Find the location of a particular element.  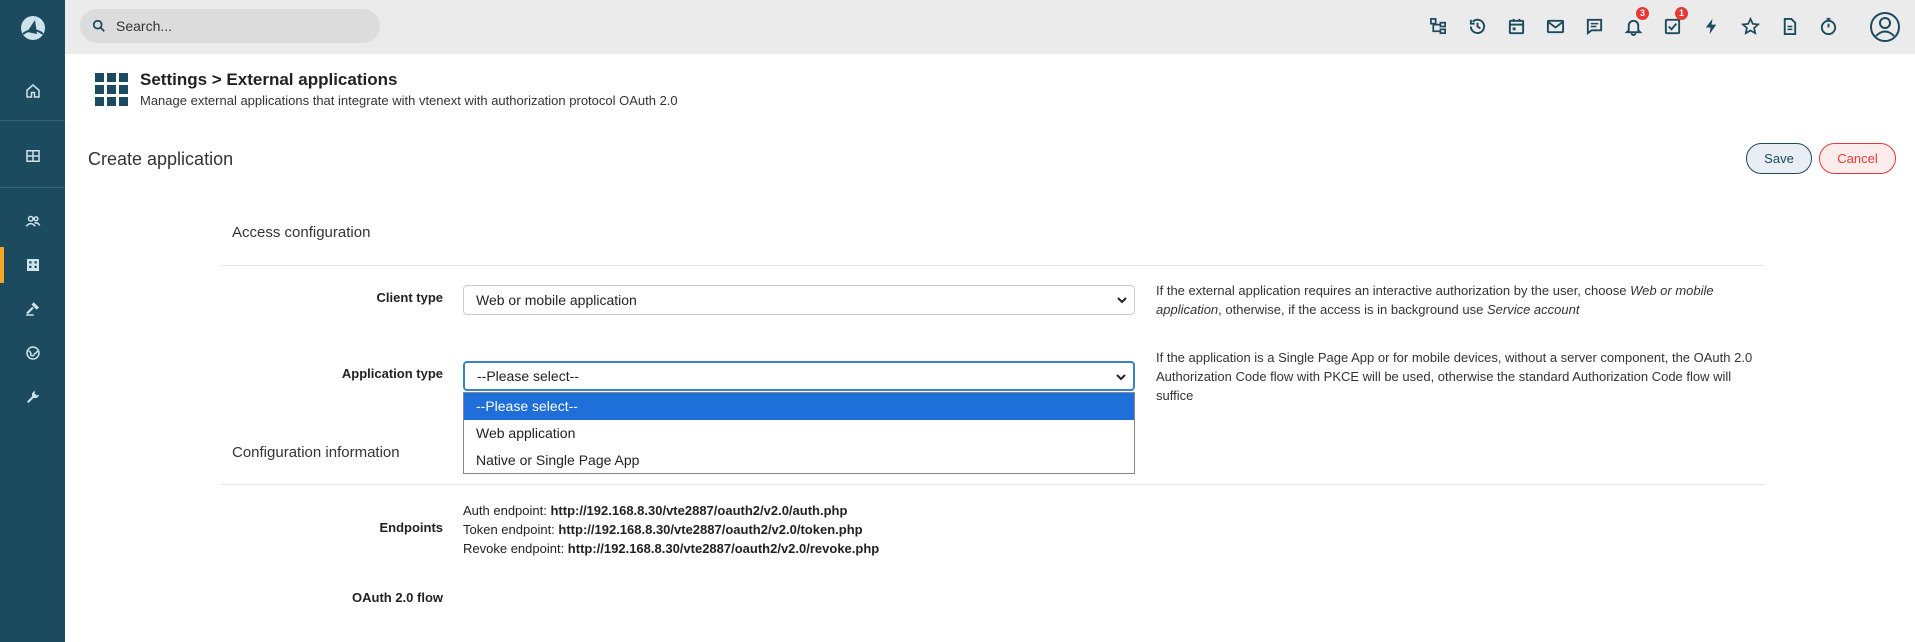

sidebar-item-users is located at coordinates (32, 221).